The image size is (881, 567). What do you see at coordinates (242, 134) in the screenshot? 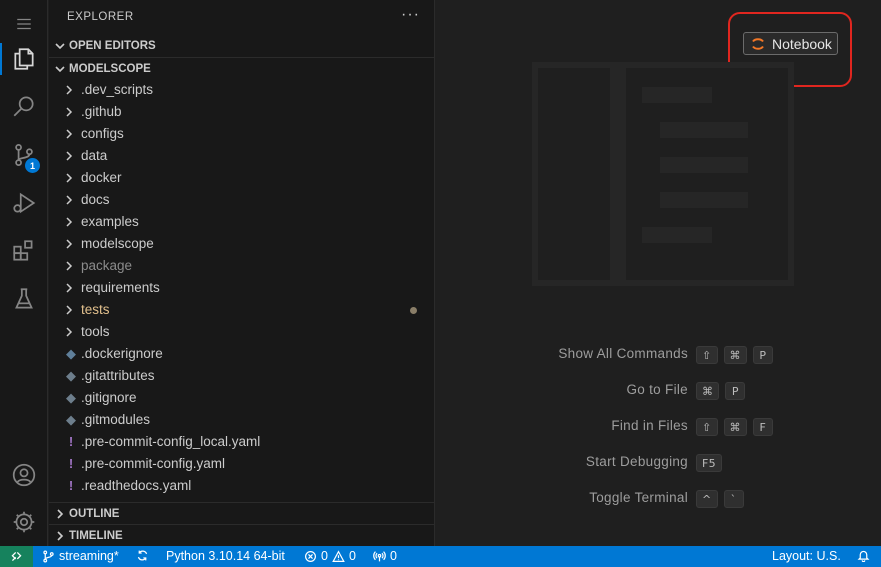
I see `folder-configs: configs` at bounding box center [242, 134].